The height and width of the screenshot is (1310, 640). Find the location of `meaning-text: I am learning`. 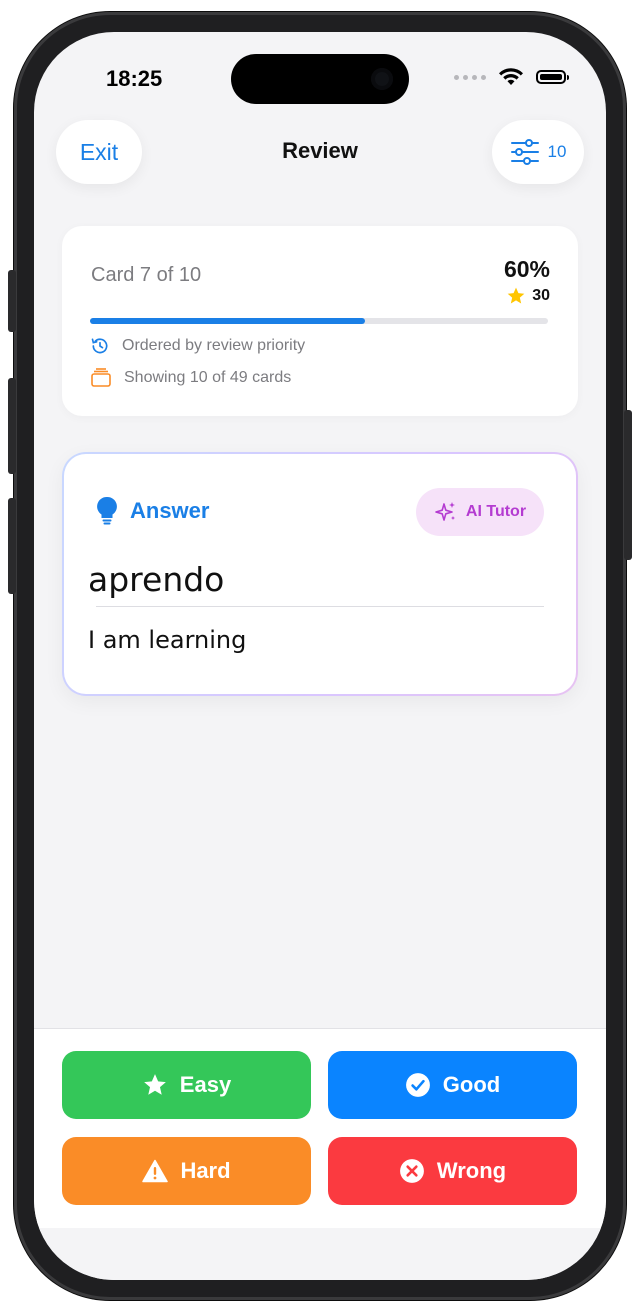

meaning-text: I am learning is located at coordinates (167, 640).